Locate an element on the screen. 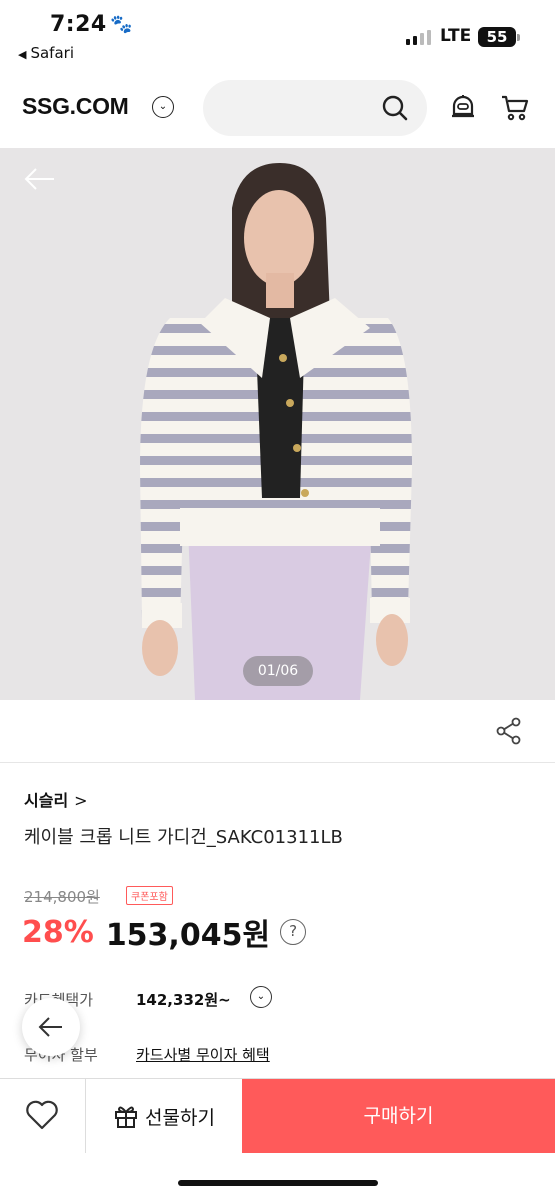 Image resolution: width=555 pixels, height=1200 pixels. chevron-right-icon: > is located at coordinates (81, 800).